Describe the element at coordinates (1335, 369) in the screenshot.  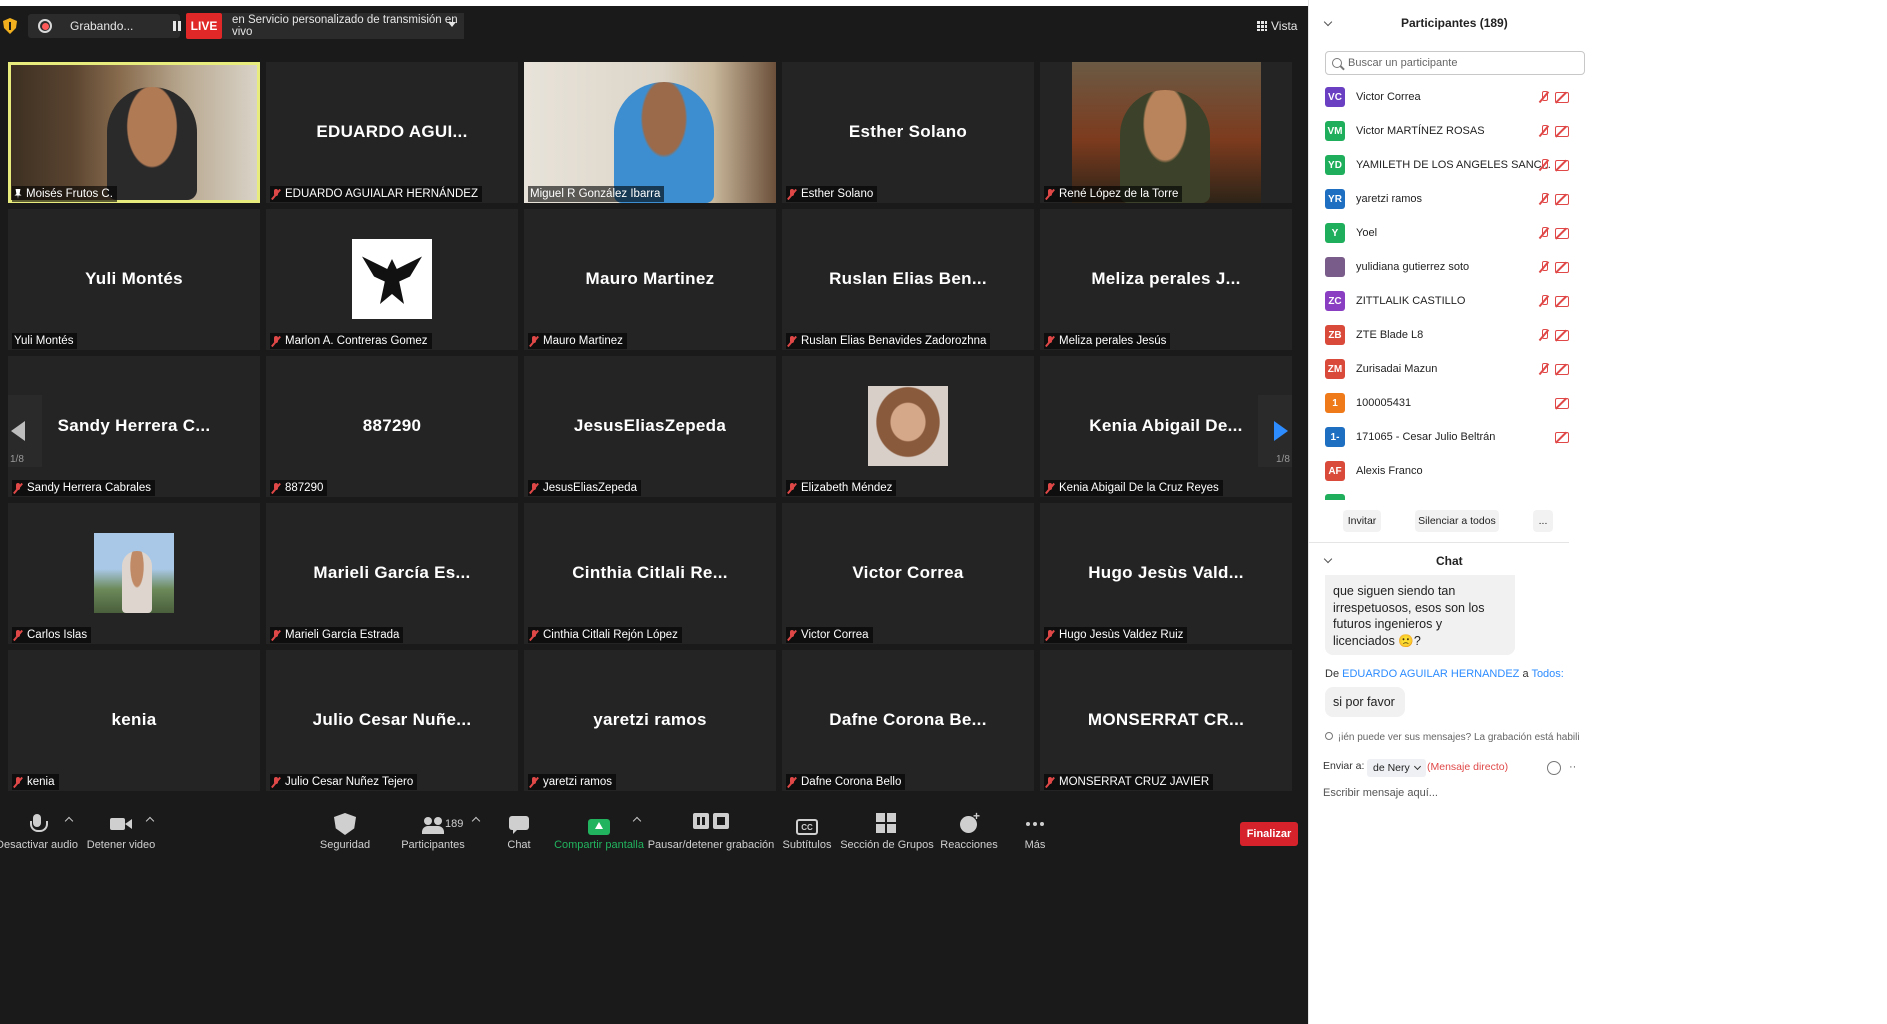
I see `participant-avatar: ZM` at that location.